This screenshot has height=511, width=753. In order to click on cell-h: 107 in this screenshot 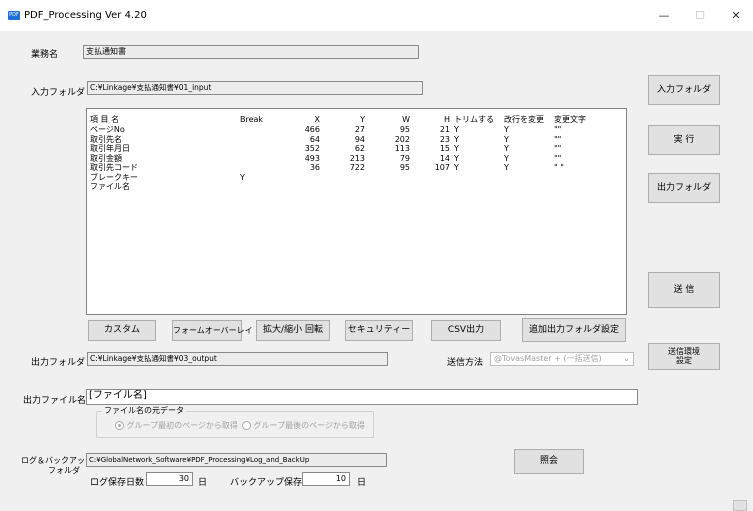, I will do `click(442, 168)`.